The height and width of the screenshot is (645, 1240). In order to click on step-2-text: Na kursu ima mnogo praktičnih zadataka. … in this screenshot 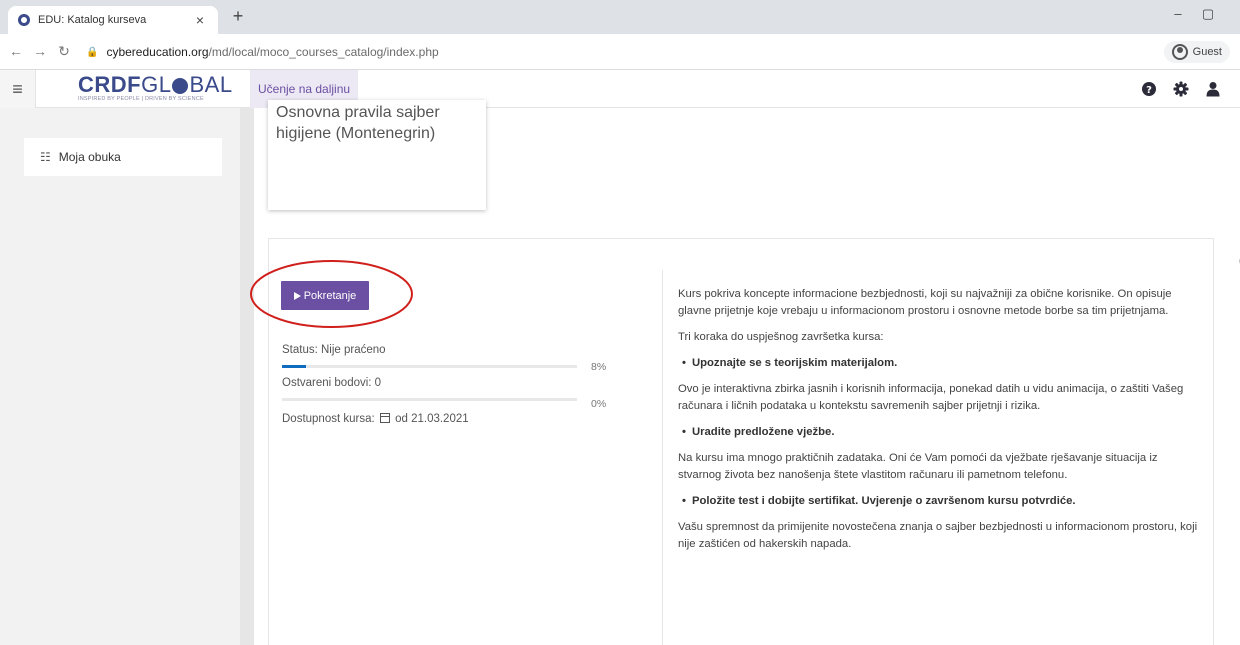, I will do `click(918, 466)`.